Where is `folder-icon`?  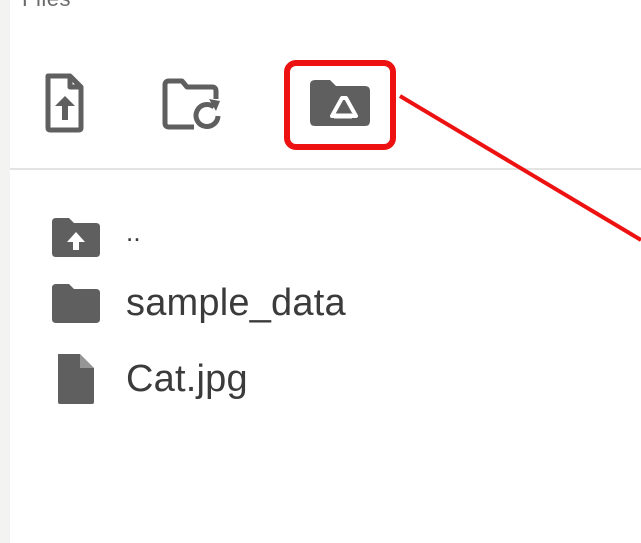
folder-icon is located at coordinates (78, 303).